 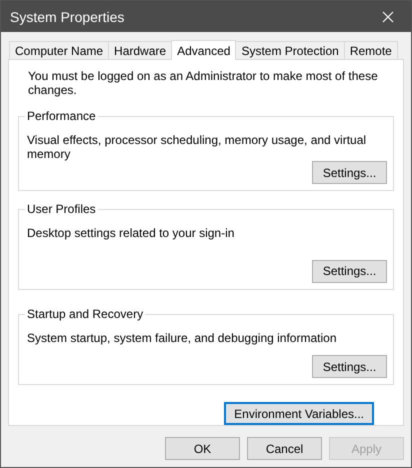 What do you see at coordinates (202, 448) in the screenshot?
I see `dialog-button: OK` at bounding box center [202, 448].